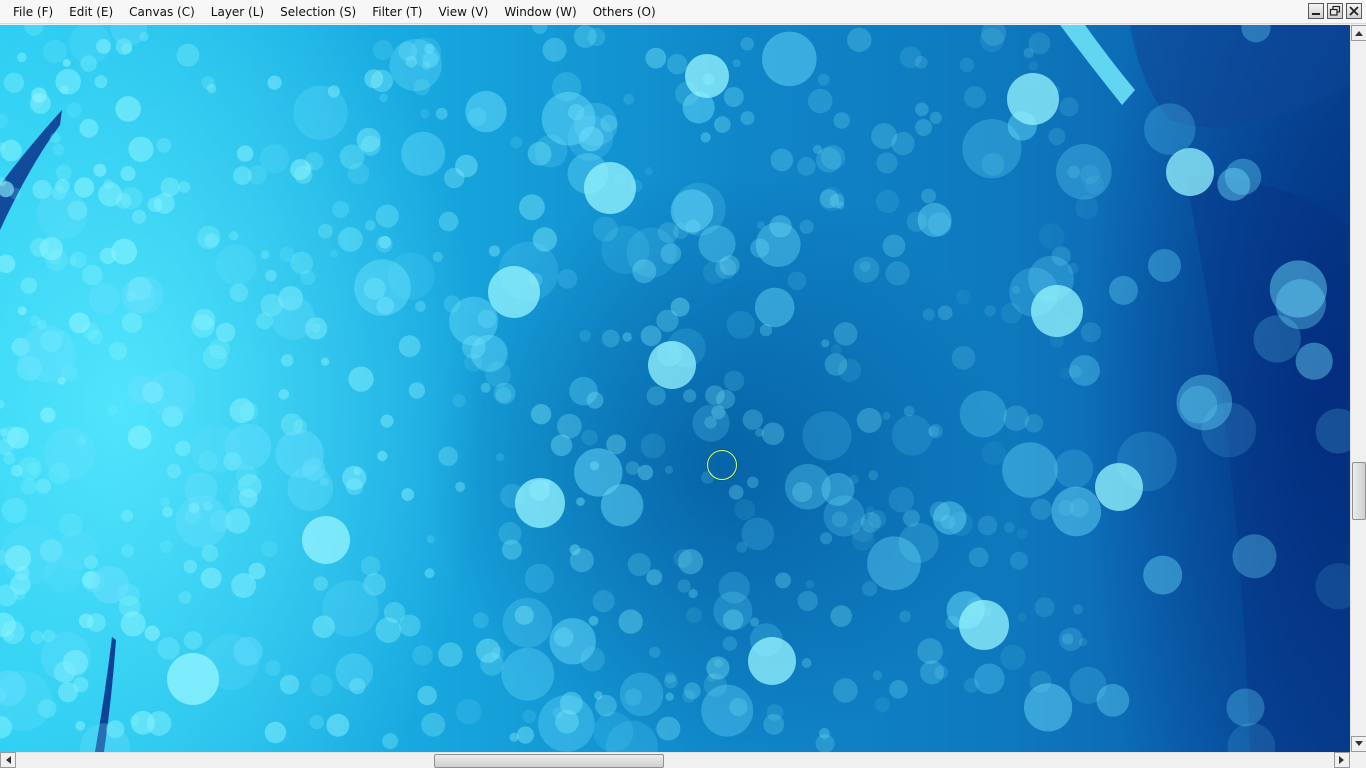  Describe the element at coordinates (1335, 11) in the screenshot. I see `restore-button` at that location.